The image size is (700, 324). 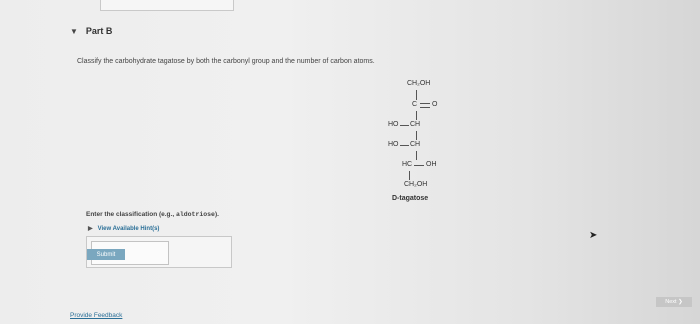 I want to click on structure-ho-2: HO, so click(x=393, y=144).